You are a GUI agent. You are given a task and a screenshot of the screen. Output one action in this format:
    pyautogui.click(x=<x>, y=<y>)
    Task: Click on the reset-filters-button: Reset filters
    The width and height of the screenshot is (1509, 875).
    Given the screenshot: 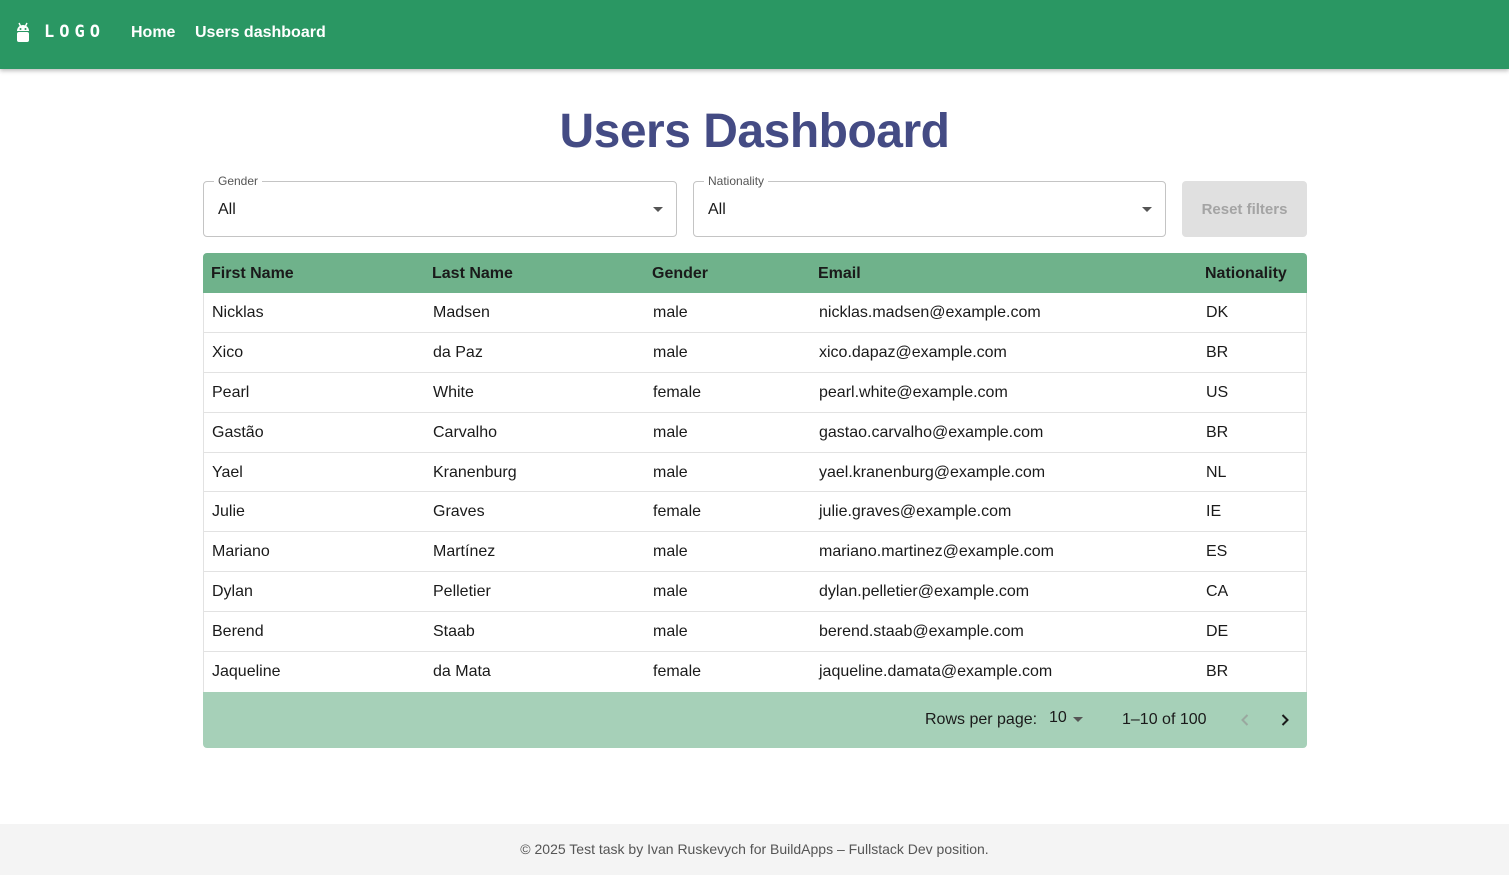 What is the action you would take?
    pyautogui.click(x=1244, y=209)
    